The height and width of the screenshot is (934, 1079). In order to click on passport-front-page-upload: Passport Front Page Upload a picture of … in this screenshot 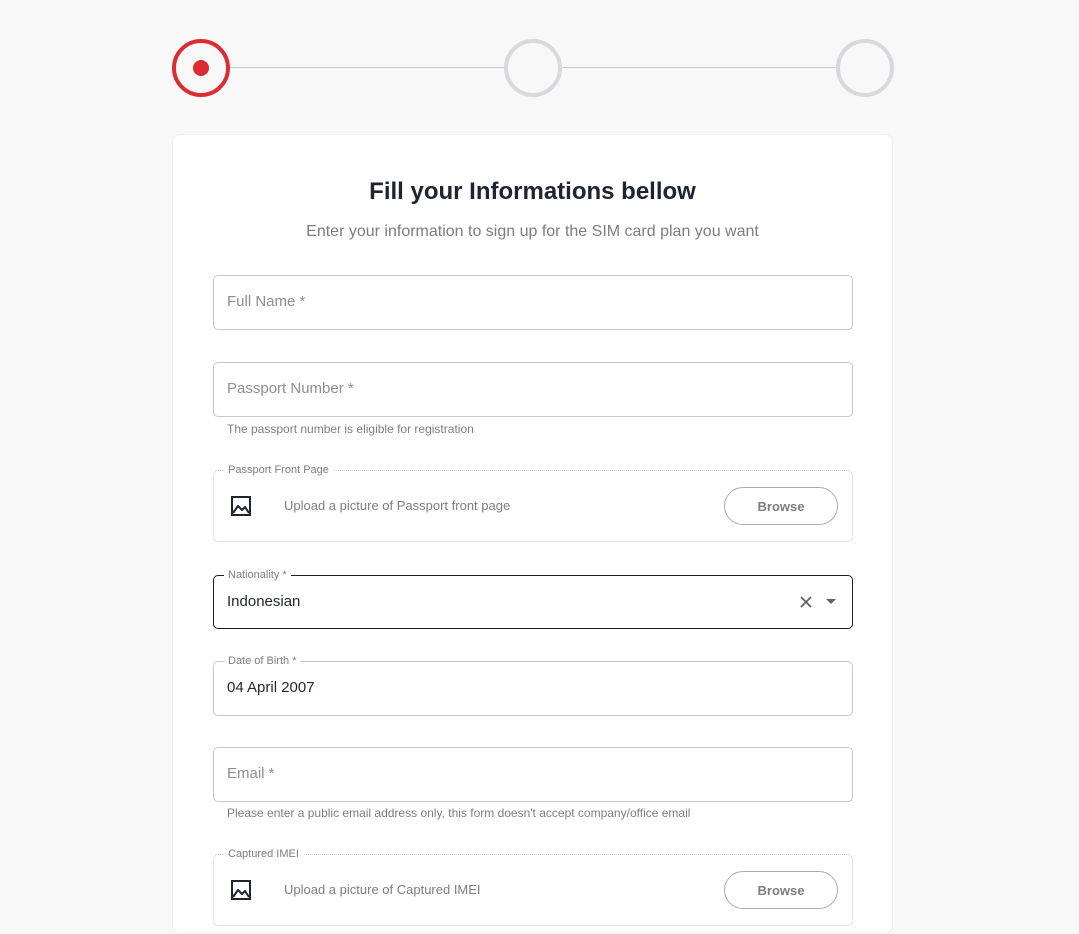, I will do `click(533, 502)`.